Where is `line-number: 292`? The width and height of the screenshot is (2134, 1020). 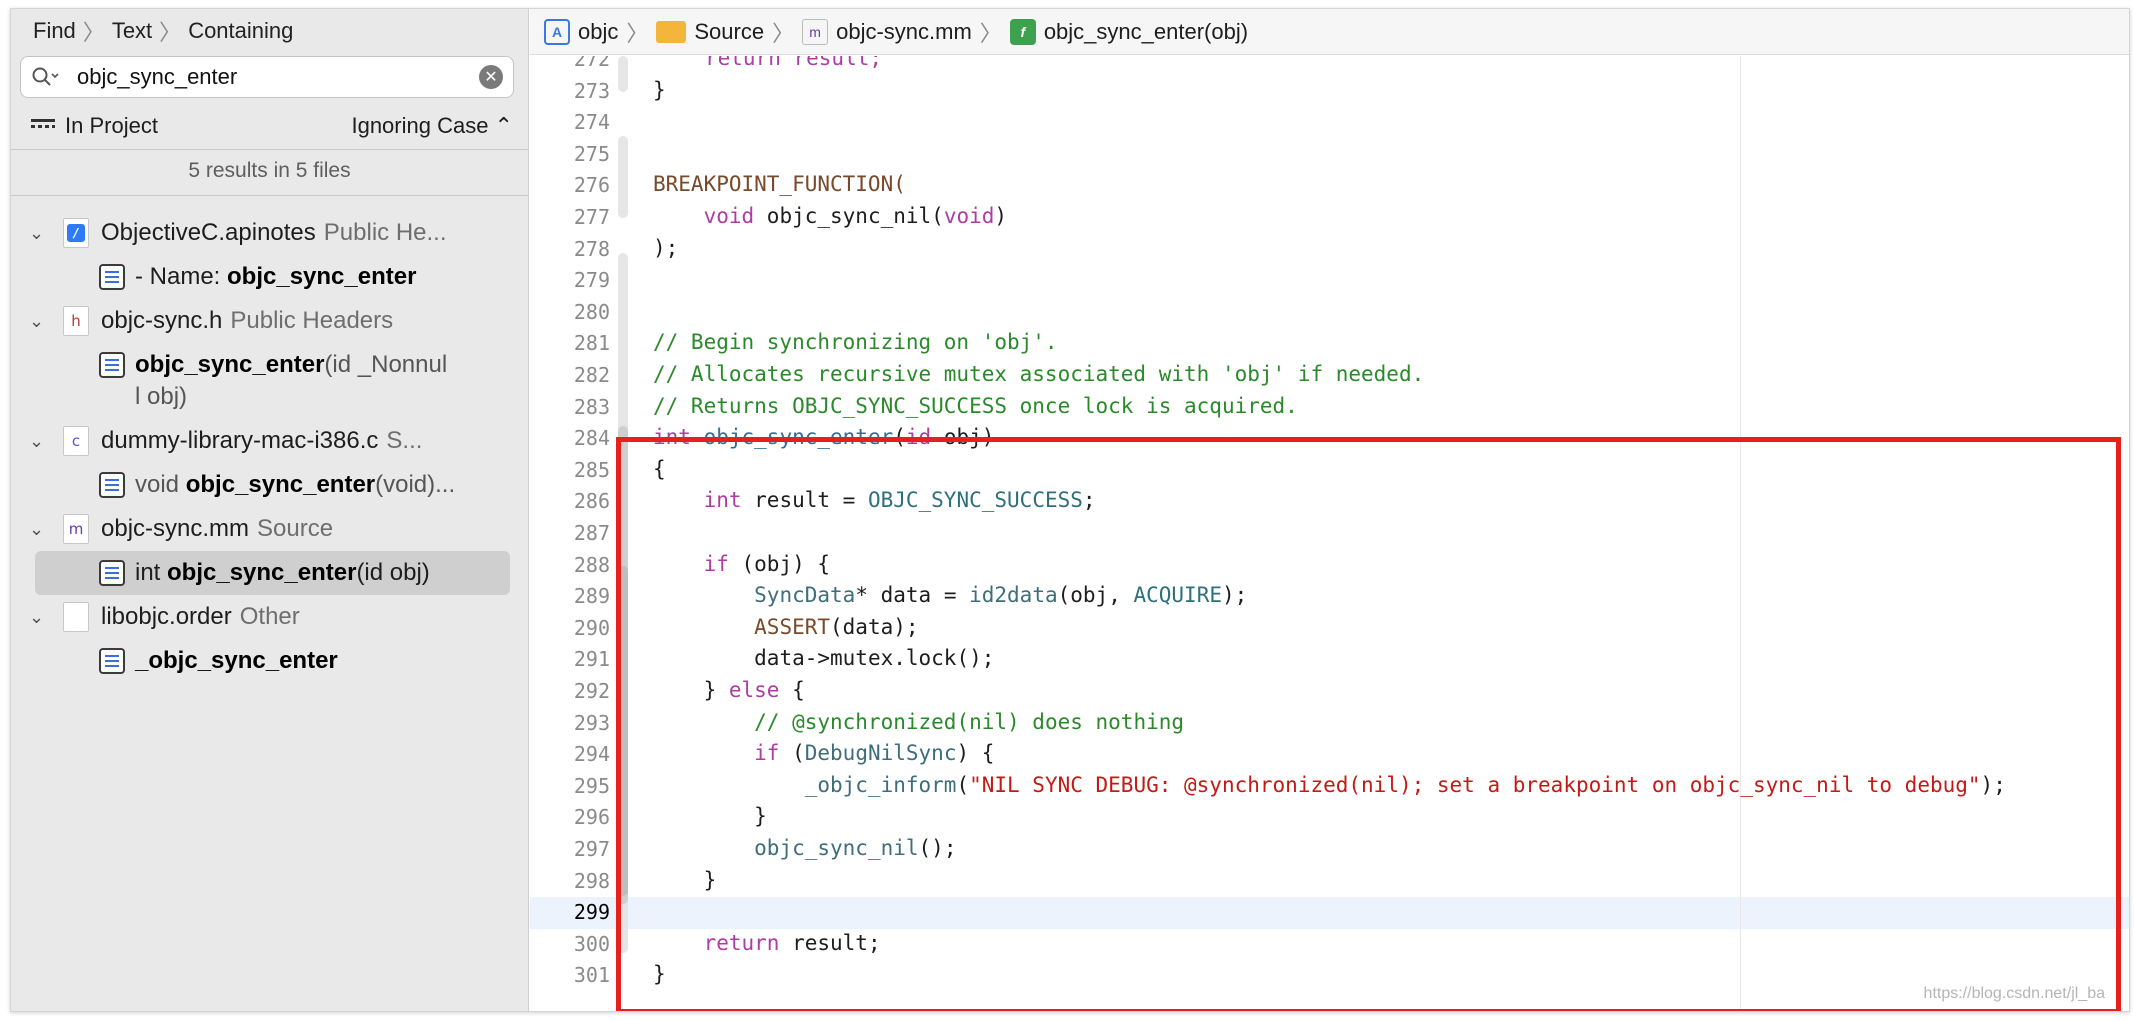 line-number: 292 is located at coordinates (570, 691).